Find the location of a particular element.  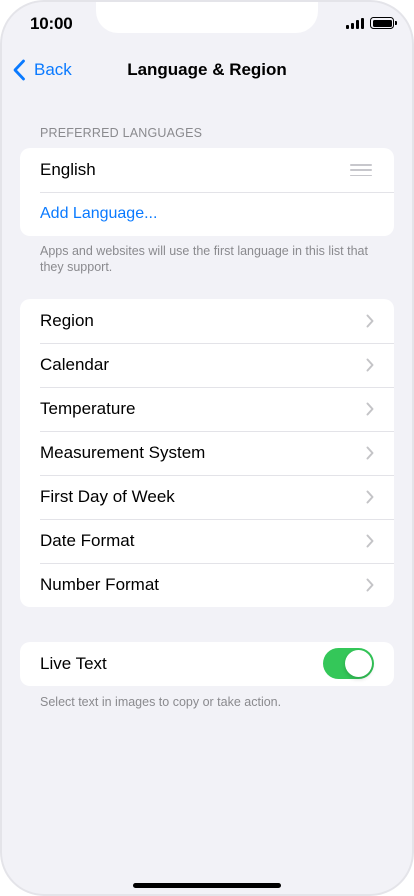

settings-row-number-format: Number Format is located at coordinates (207, 585).